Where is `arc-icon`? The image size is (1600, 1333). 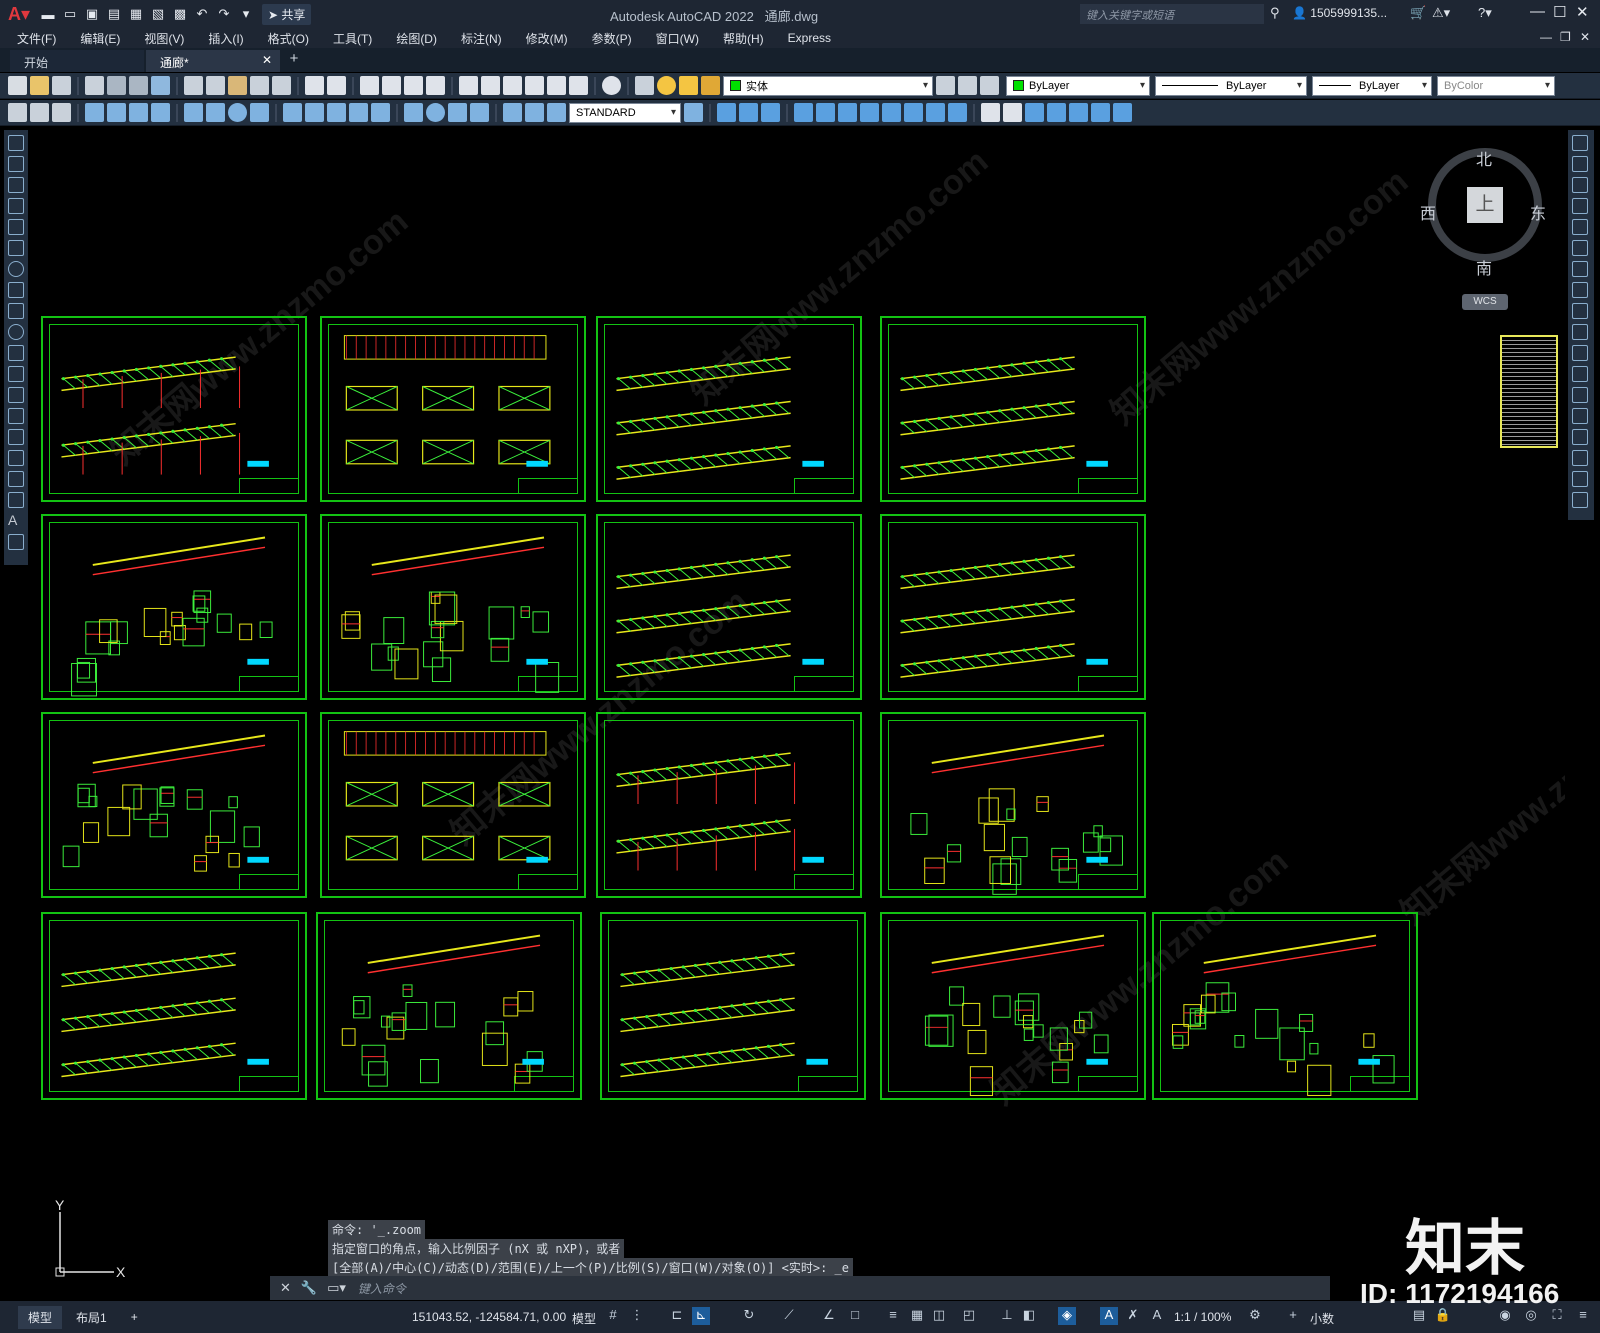
arc-icon is located at coordinates (16, 248).